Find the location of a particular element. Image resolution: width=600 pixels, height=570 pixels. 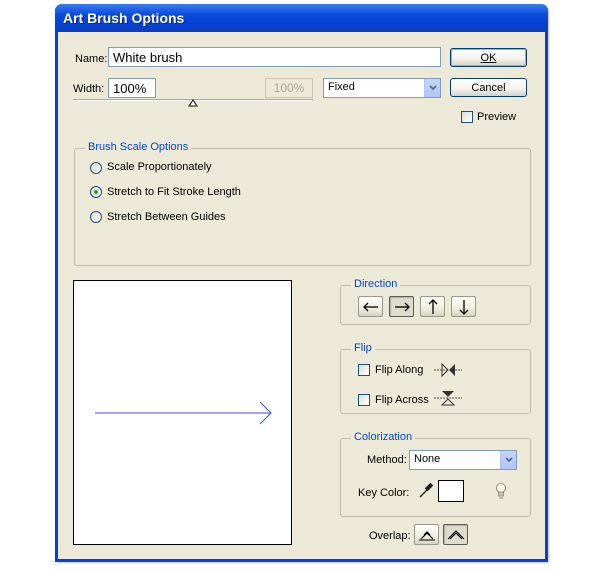

overlap-adjust-button is located at coordinates (426, 534).